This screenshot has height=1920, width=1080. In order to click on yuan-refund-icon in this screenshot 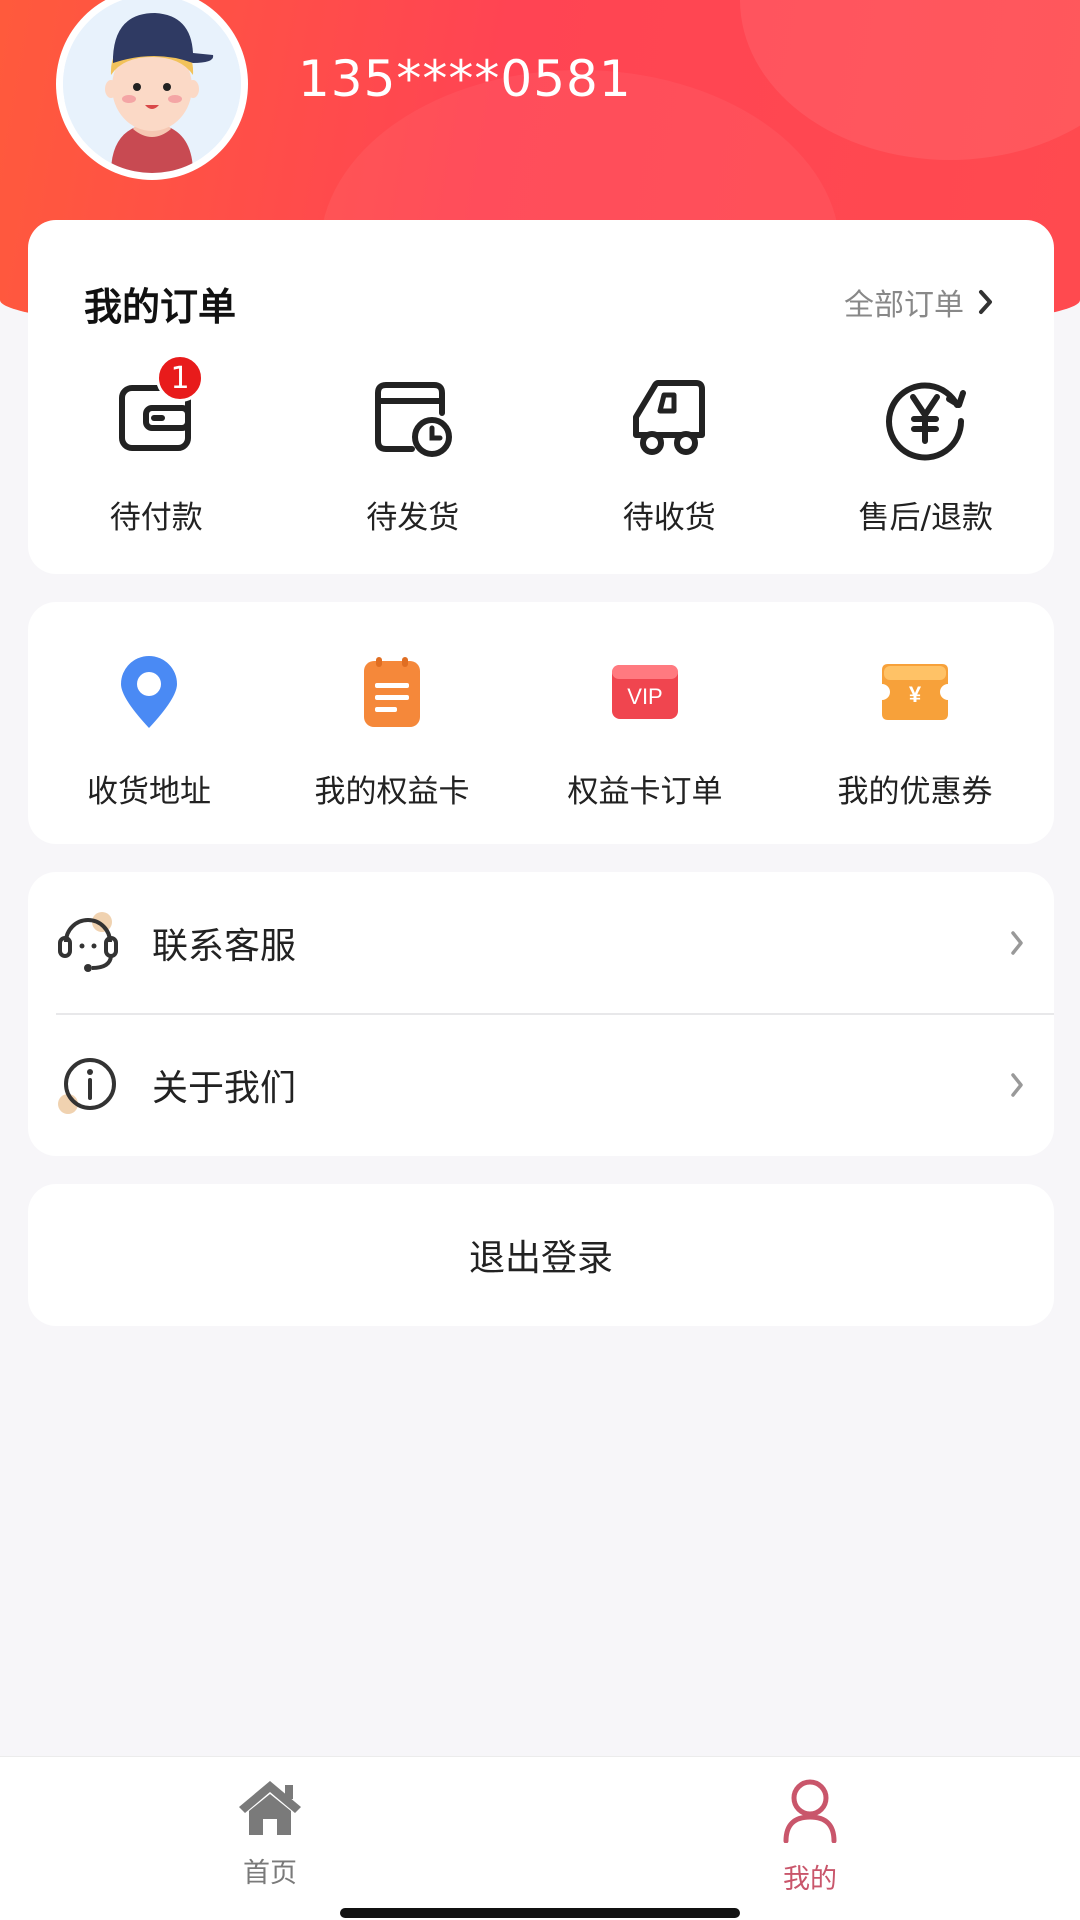, I will do `click(926, 418)`.